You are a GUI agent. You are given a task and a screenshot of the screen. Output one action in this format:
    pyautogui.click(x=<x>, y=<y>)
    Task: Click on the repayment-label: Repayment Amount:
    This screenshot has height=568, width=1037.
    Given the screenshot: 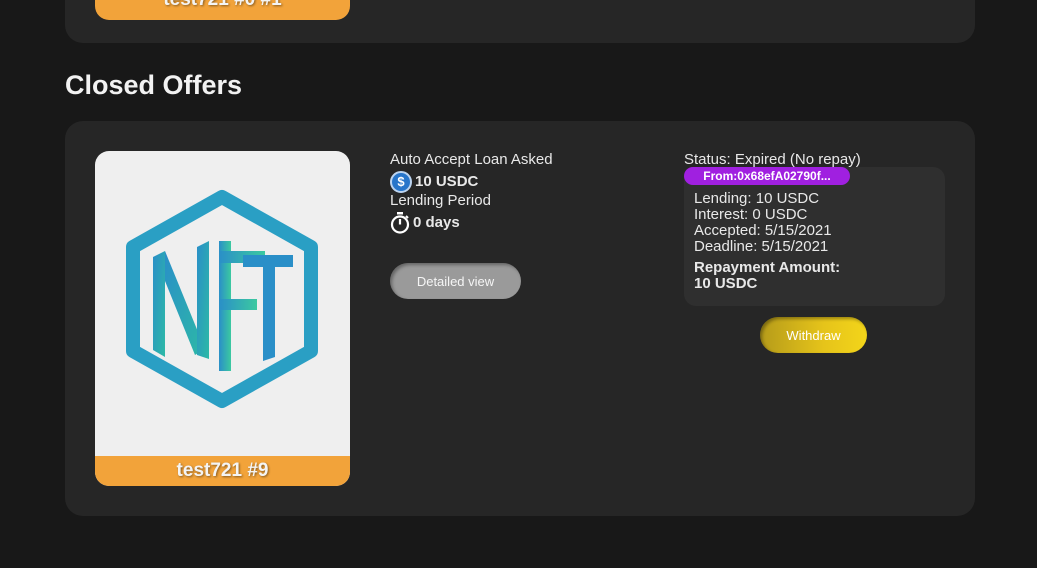 What is the action you would take?
    pyautogui.click(x=767, y=267)
    